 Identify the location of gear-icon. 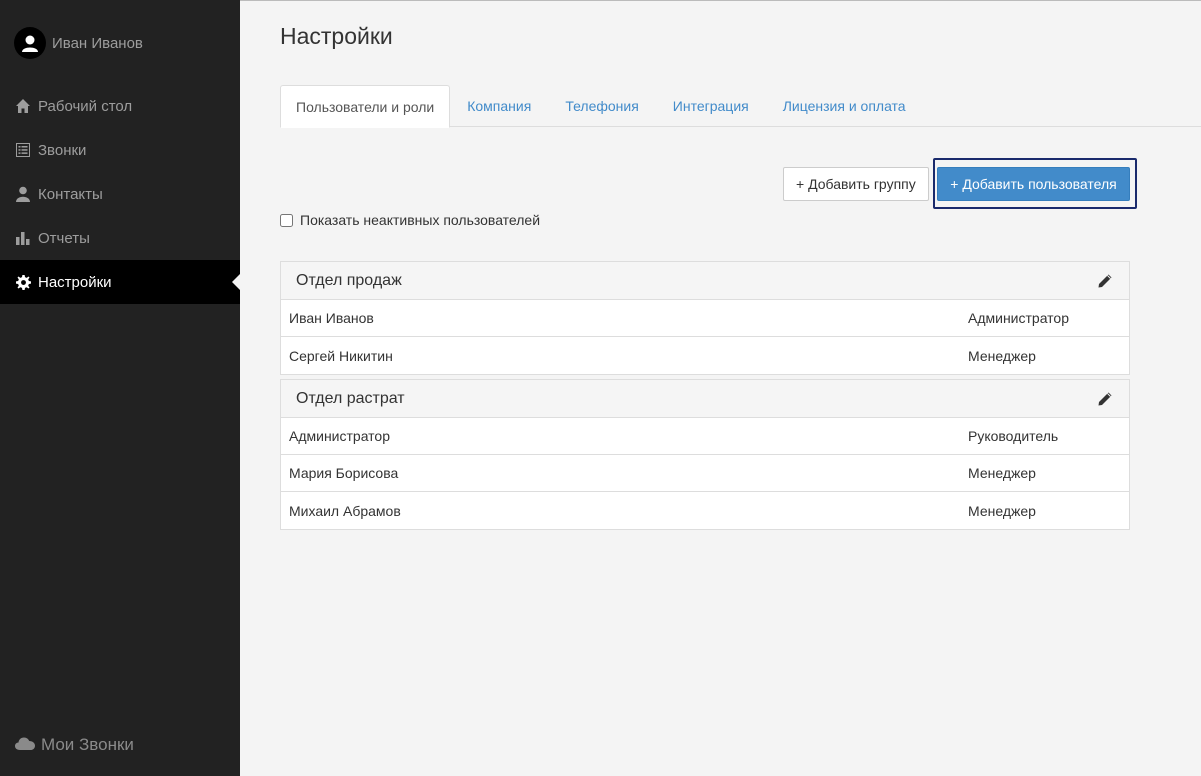
(23, 282).